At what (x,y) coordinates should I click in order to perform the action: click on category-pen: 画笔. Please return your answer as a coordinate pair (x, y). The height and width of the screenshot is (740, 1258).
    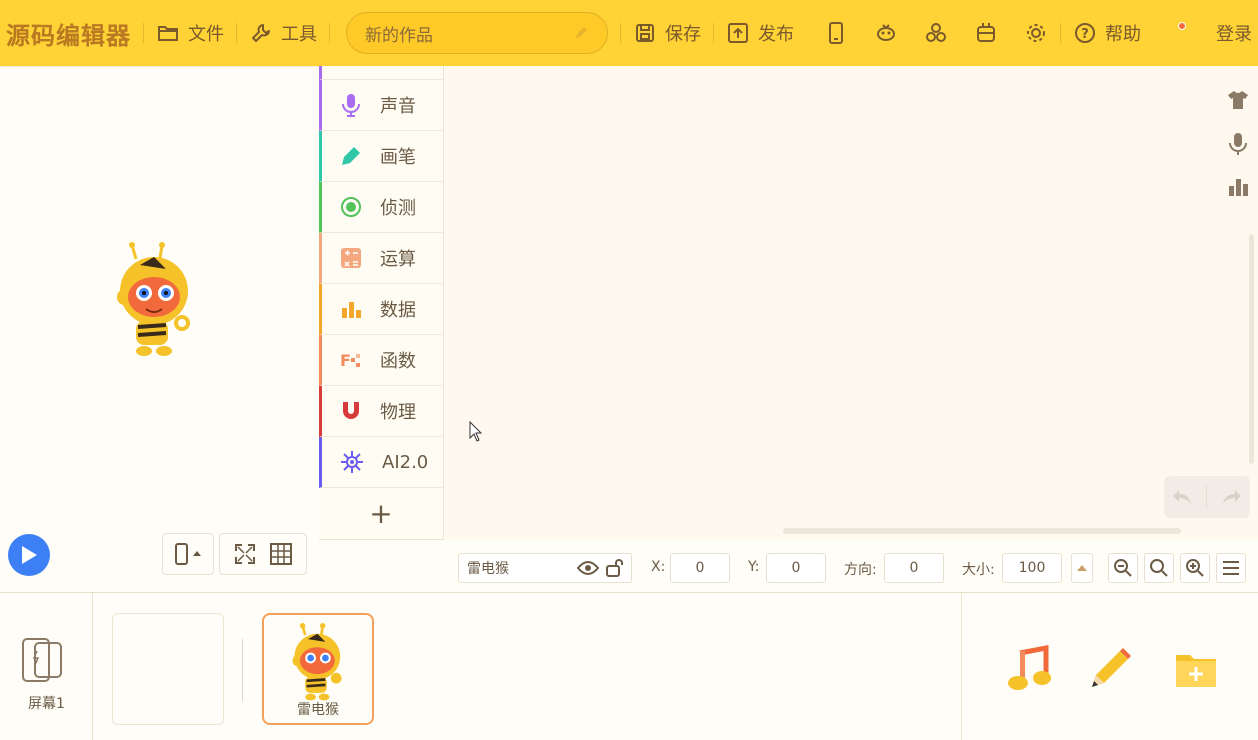
    Looking at the image, I should click on (381, 156).